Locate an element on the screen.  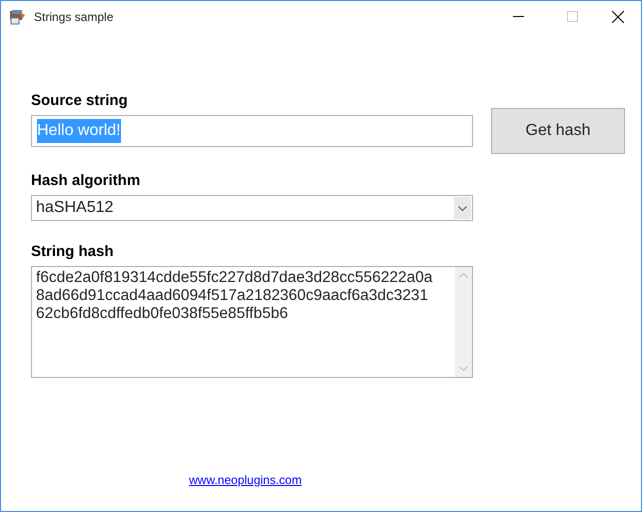
text-line: 62cb6fd8cdffedb0fe038f55e85ffb5b6 is located at coordinates (162, 314).